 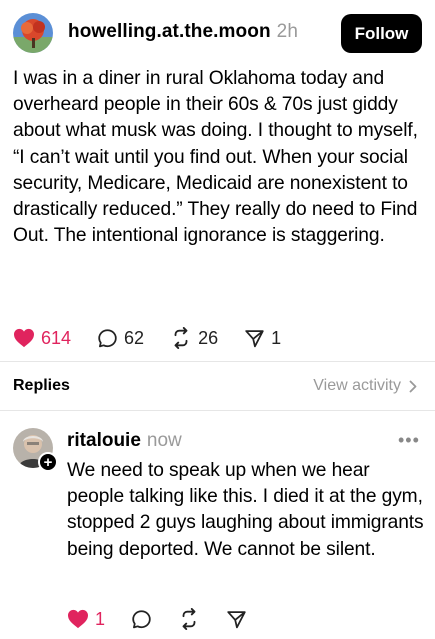 I want to click on avatar, so click(x=33, y=33).